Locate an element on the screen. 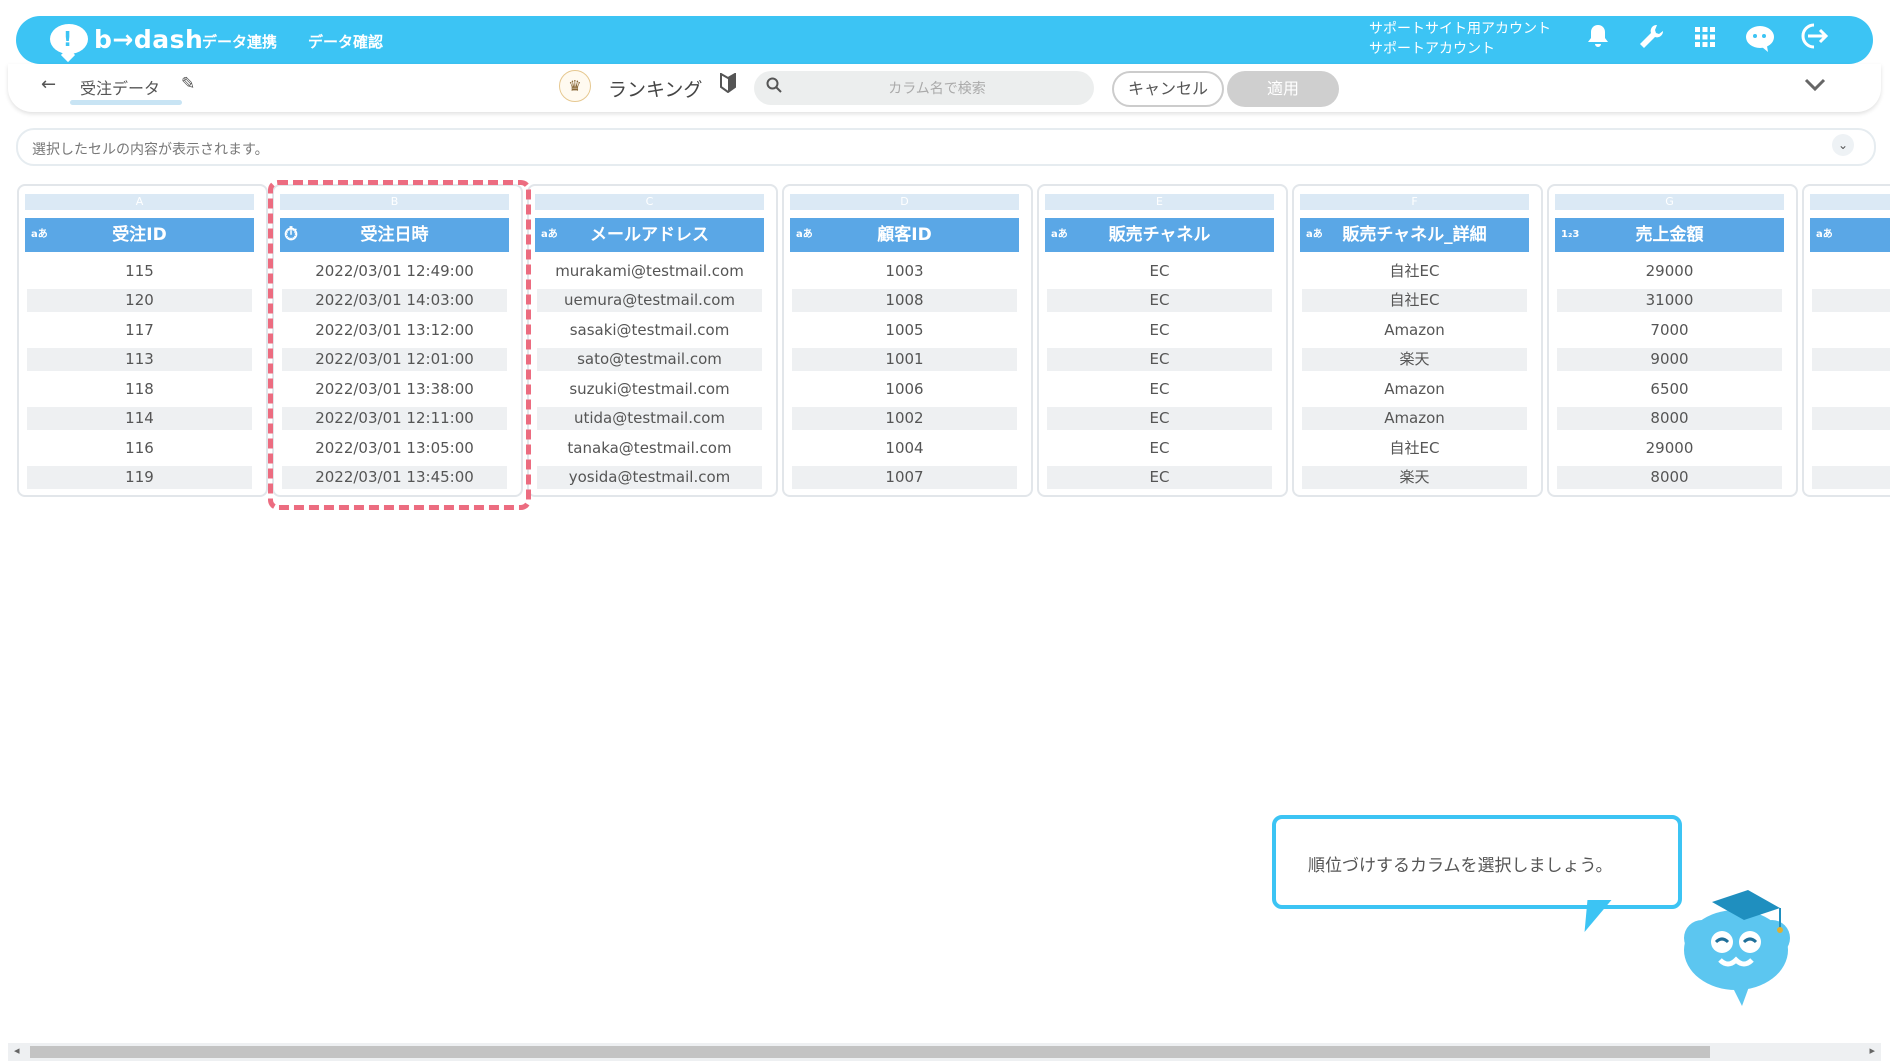 This screenshot has width=1890, height=1063. table-cell: sato@testmail.com is located at coordinates (649, 359).